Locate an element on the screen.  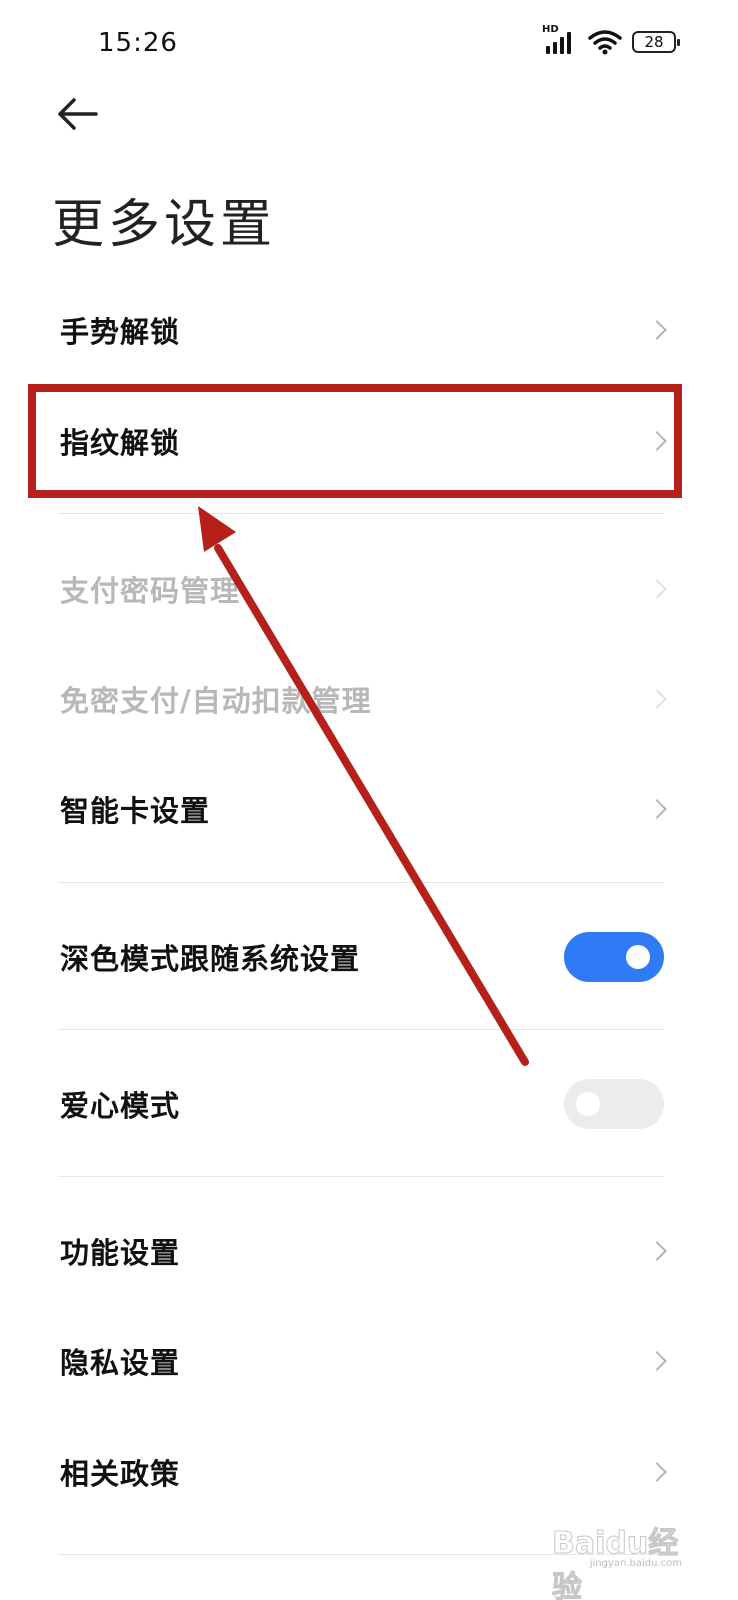
settings-item-label: 相关政策 is located at coordinates (120, 1474).